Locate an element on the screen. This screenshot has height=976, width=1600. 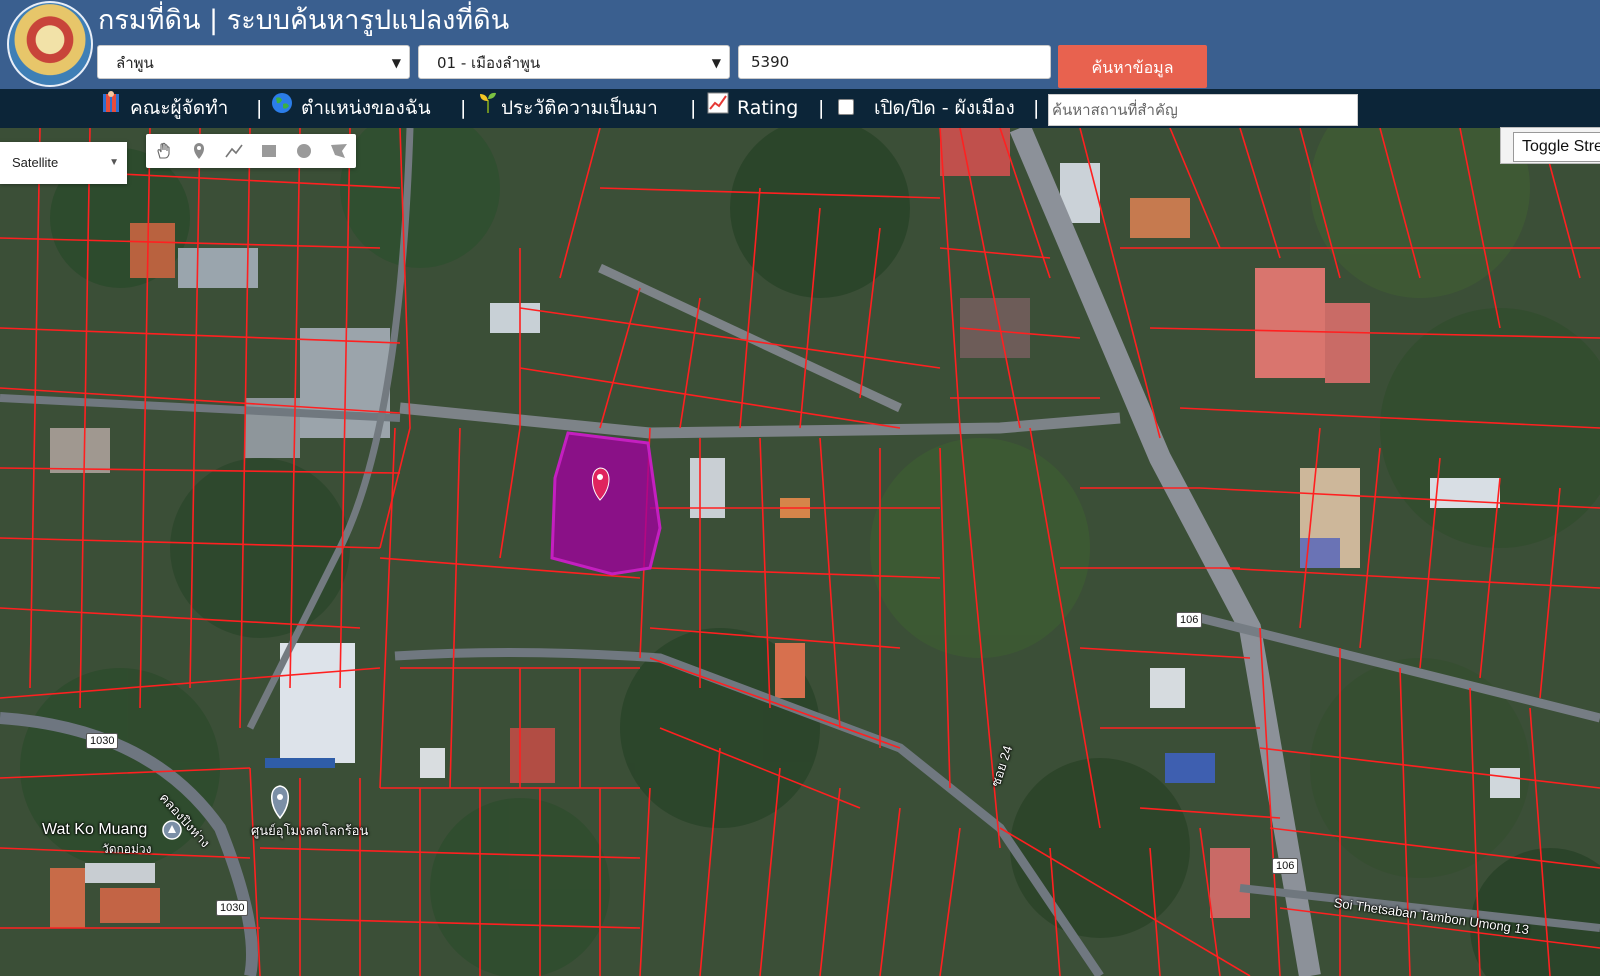
nav-my-location: ตำแหน่งของฉัน is located at coordinates (351, 108).